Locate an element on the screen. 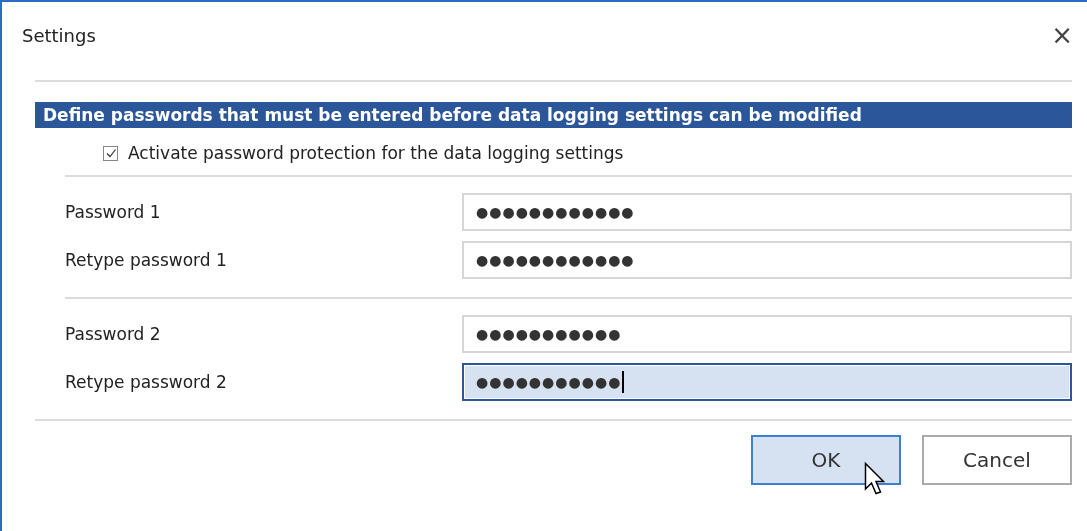 This screenshot has width=1087, height=531. close-button: × is located at coordinates (1062, 35).